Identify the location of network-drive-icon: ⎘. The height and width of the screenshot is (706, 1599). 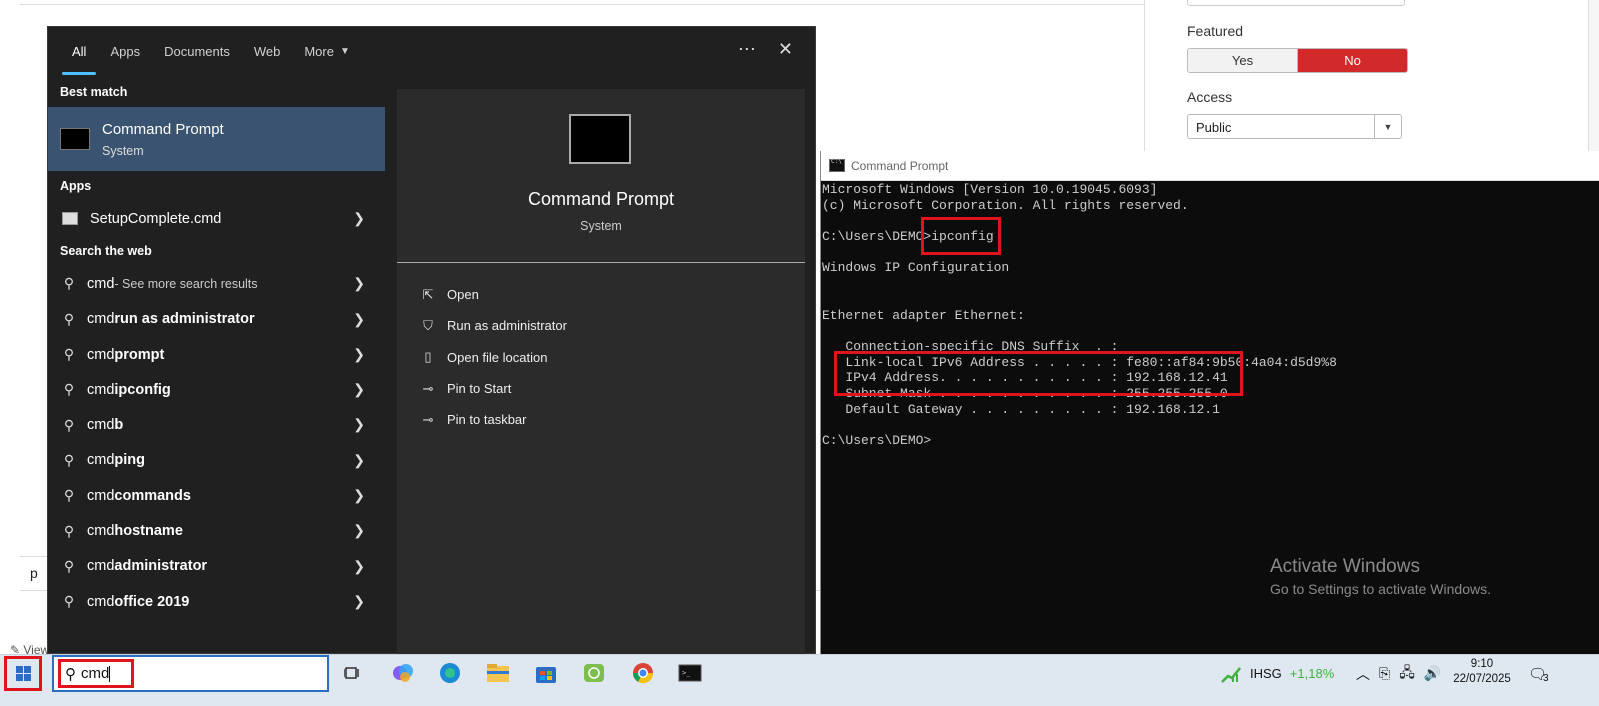
(1384, 673).